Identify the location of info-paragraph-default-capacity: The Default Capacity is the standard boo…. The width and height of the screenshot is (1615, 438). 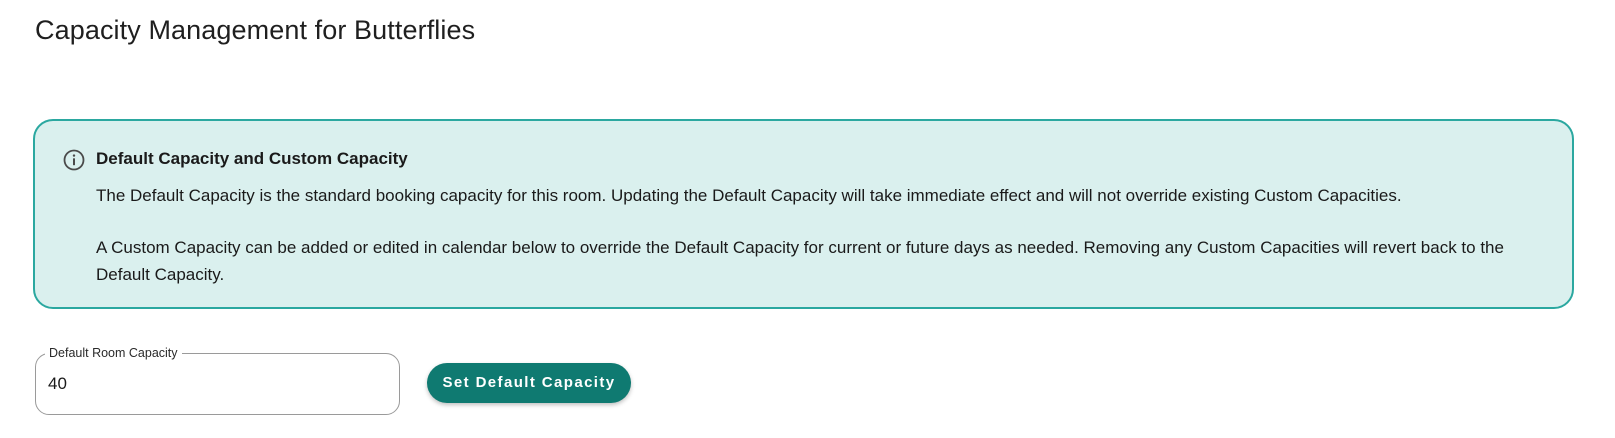
(749, 195).